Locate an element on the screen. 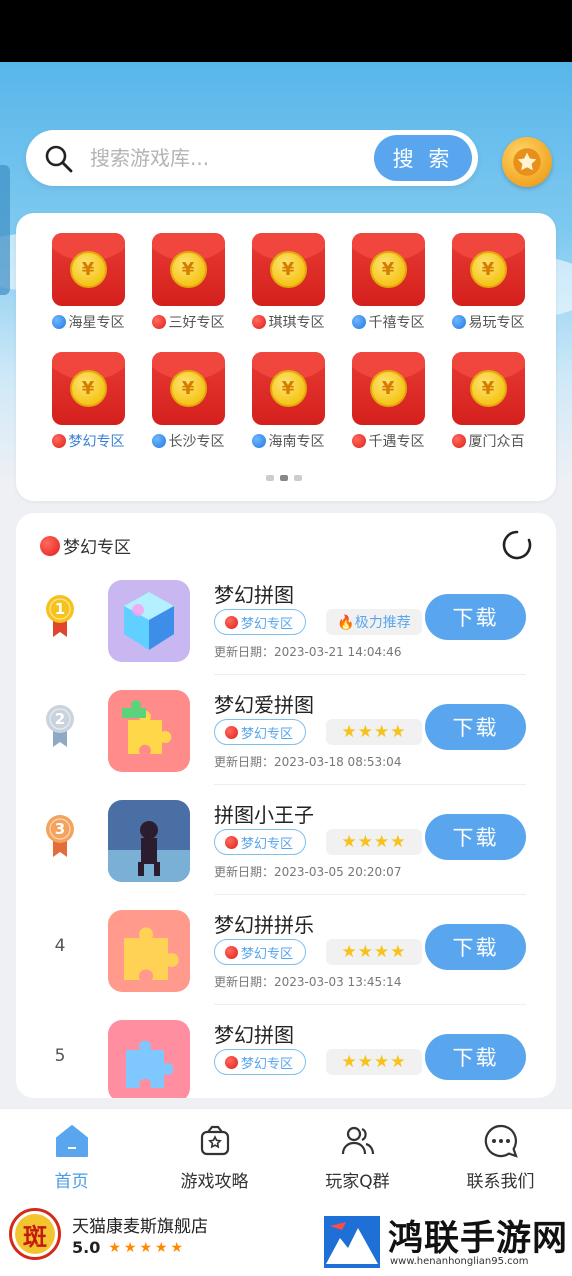 The width and height of the screenshot is (572, 1276). rank-number: 2 is located at coordinates (60, 719).